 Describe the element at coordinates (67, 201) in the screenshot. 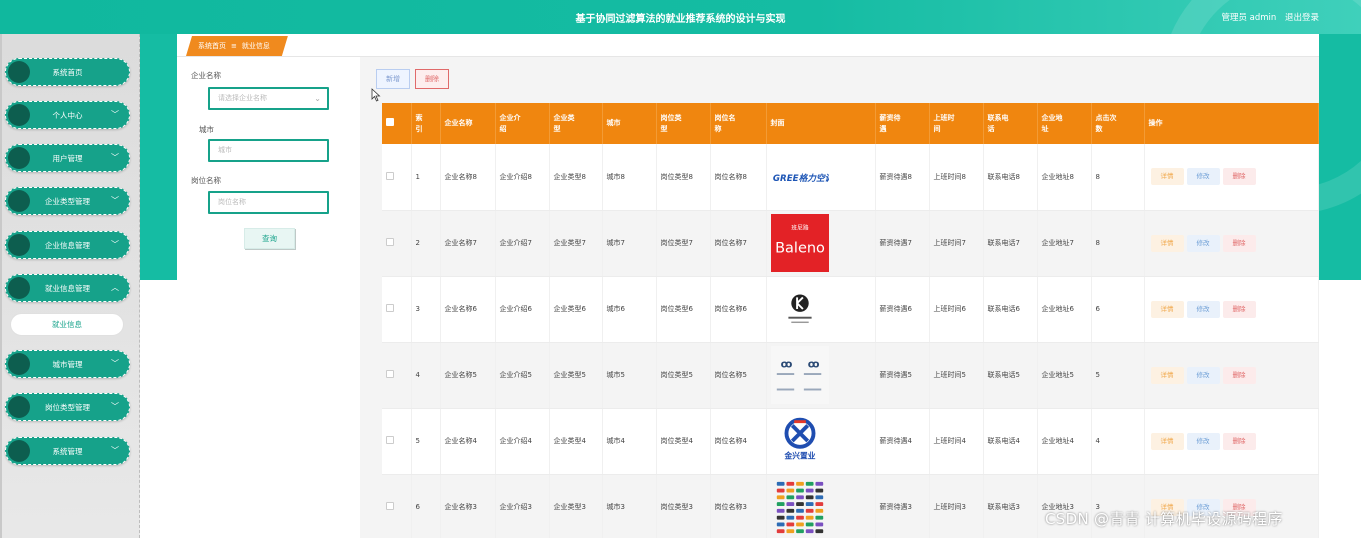

I see `sidebar-item-company-type-management: 企业类型管理 ﹀` at that location.